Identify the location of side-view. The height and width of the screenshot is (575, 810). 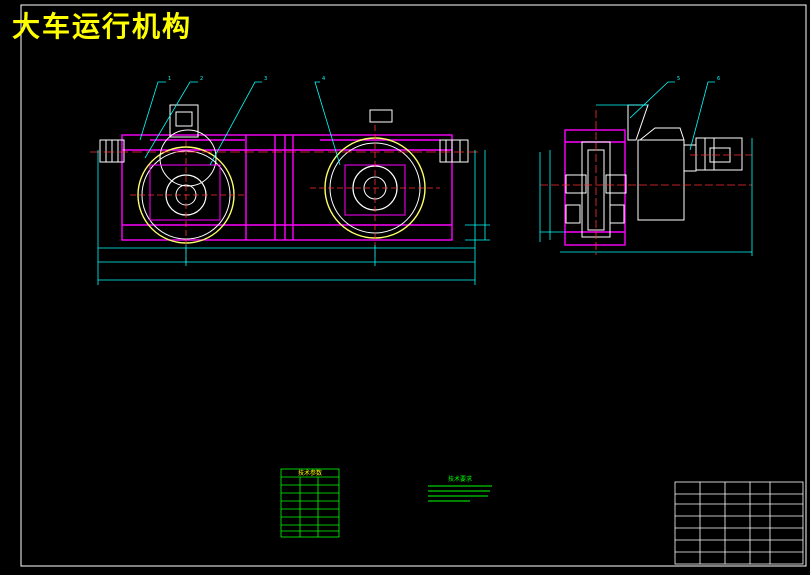
(646, 168).